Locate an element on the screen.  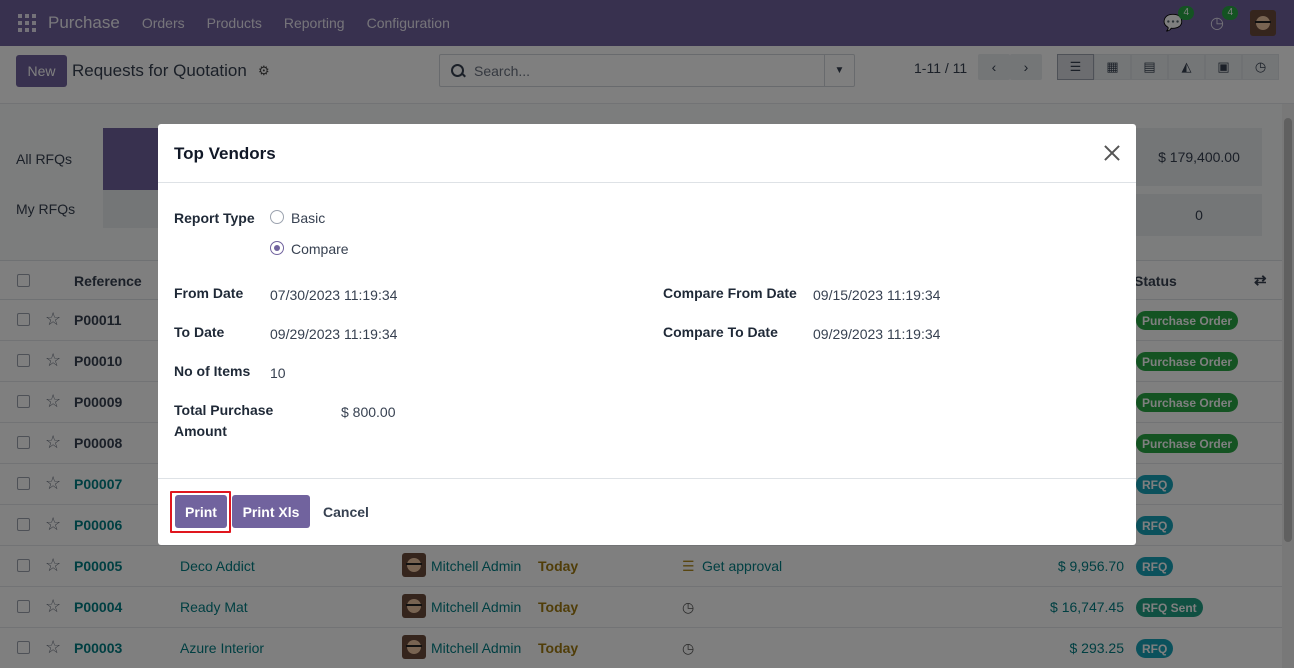
radio-basic is located at coordinates (277, 217).